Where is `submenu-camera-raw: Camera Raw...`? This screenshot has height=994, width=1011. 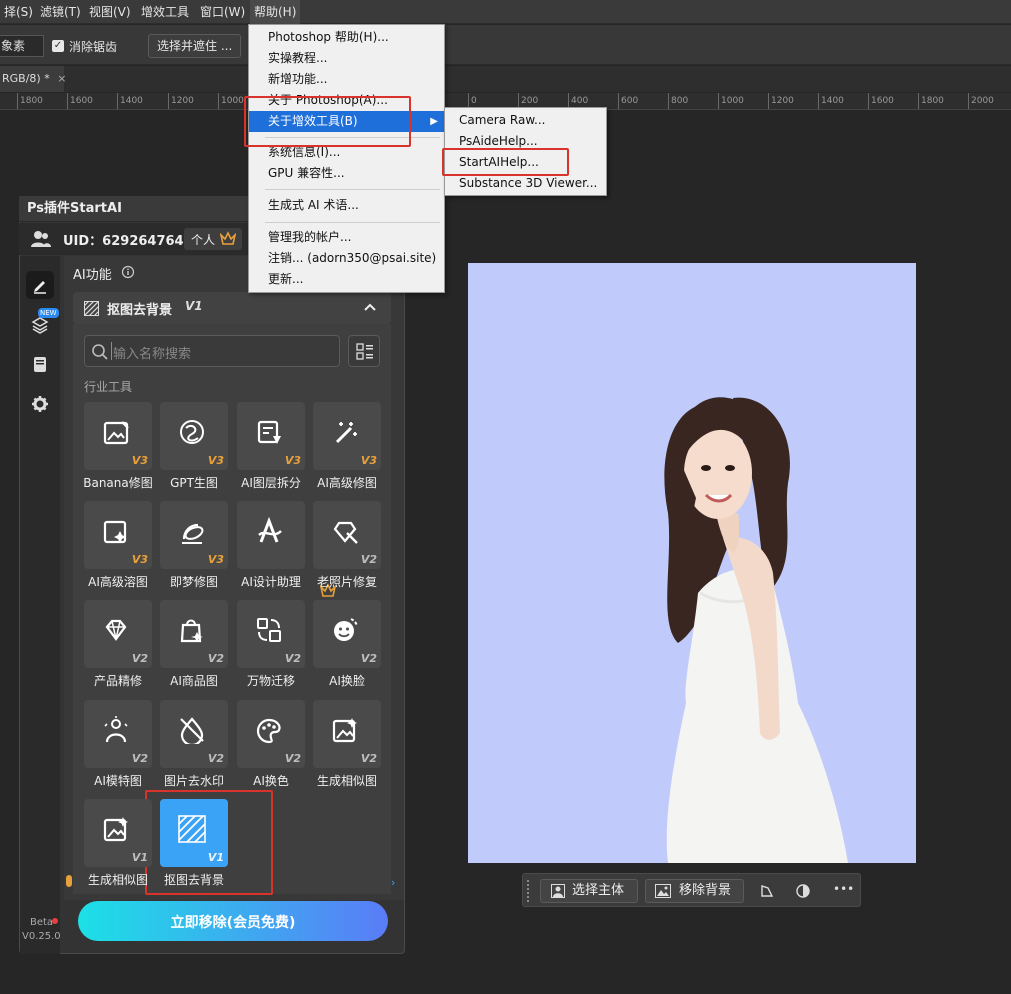
submenu-camera-raw: Camera Raw... is located at coordinates (495, 120).